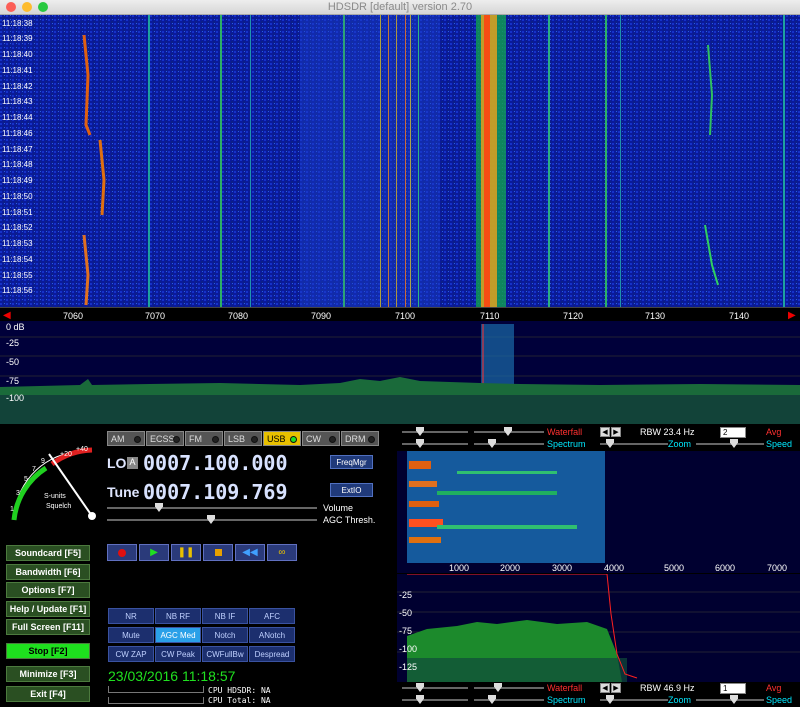 The width and height of the screenshot is (800, 707). Describe the element at coordinates (313, 438) in the screenshot. I see `mode-label: CW` at that location.